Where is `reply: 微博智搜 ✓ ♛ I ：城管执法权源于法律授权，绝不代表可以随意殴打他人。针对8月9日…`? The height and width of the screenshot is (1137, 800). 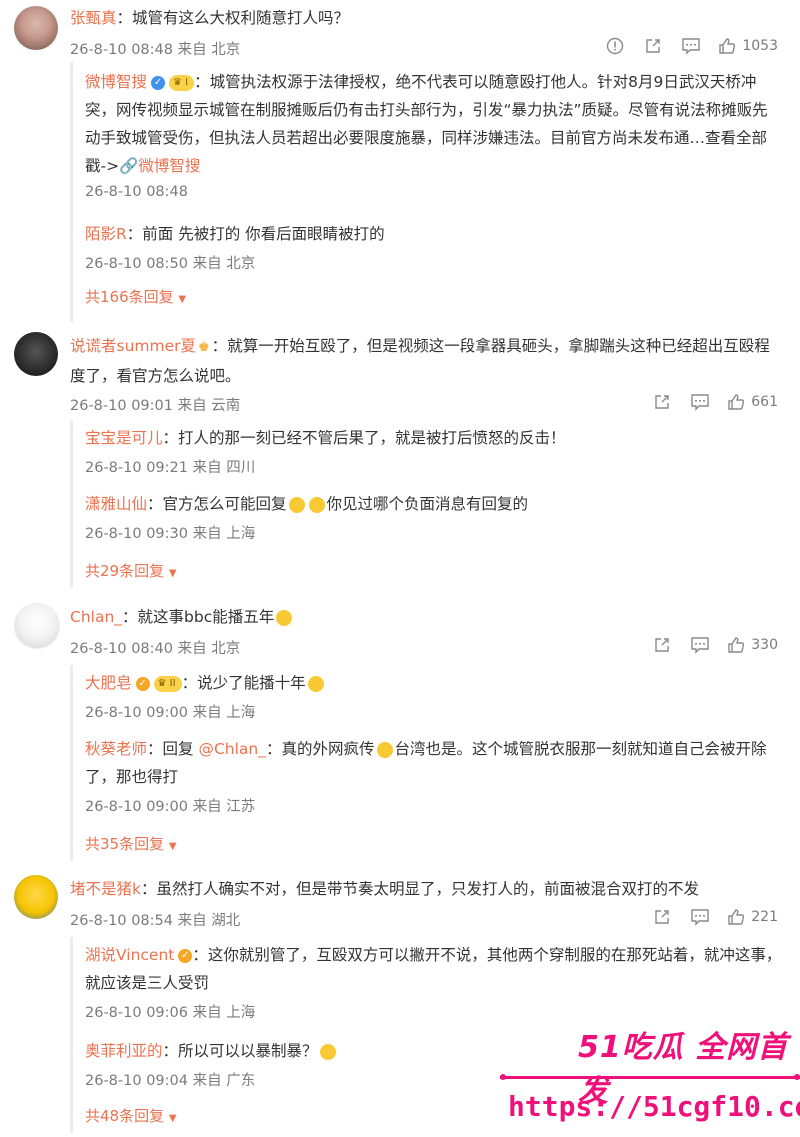 reply: 微博智搜 ✓ ♛ I ：城管执法权源于法律授权，绝不代表可以随意殴打他人。针对8月9日… is located at coordinates (433, 134).